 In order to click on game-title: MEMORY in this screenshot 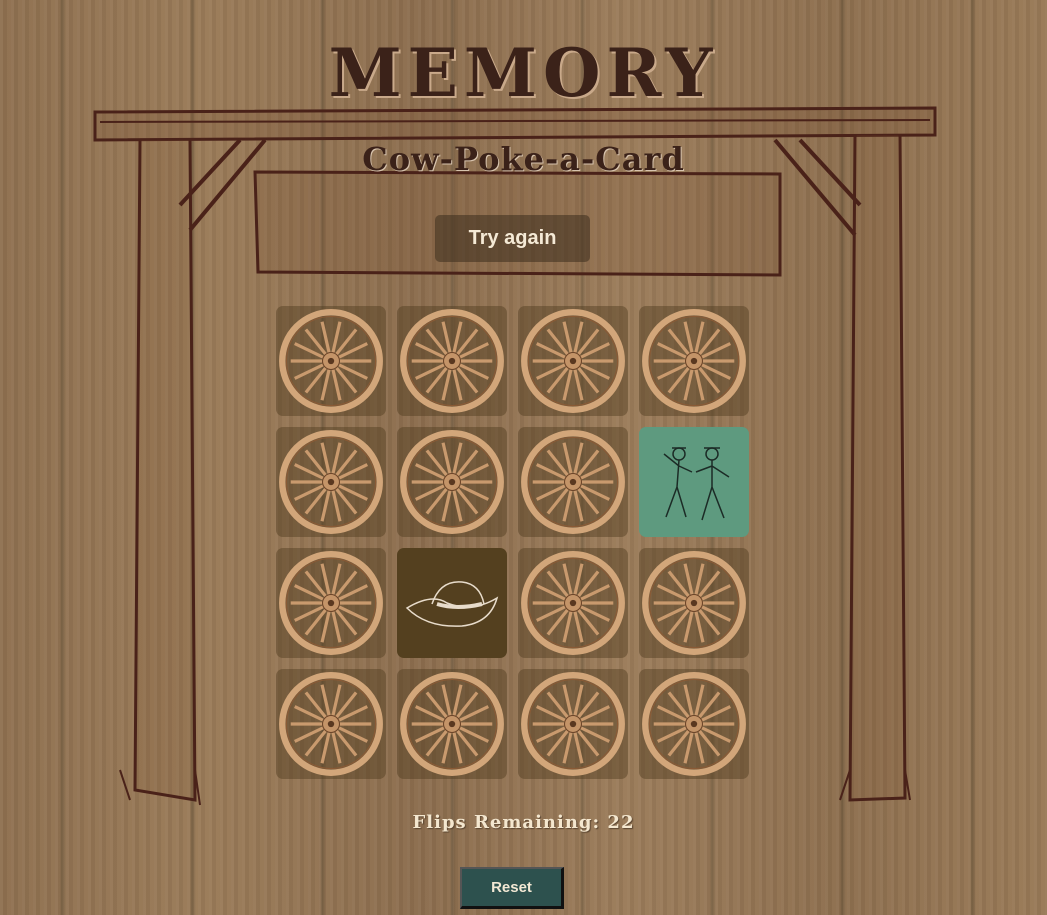, I will do `click(523, 73)`.